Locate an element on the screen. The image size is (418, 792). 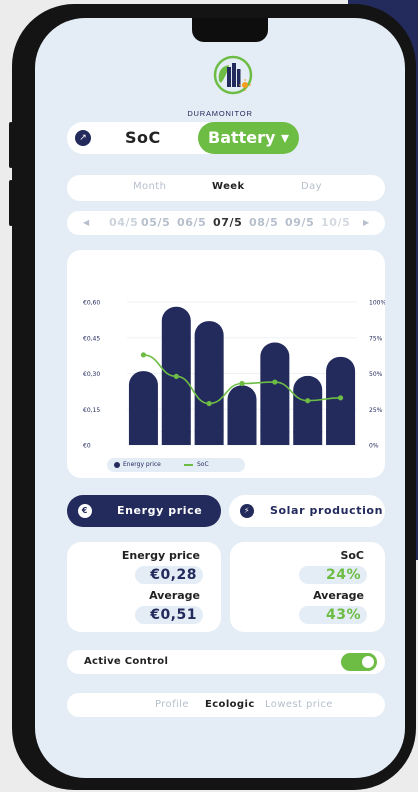
active-control-row: Active Control is located at coordinates (226, 662).